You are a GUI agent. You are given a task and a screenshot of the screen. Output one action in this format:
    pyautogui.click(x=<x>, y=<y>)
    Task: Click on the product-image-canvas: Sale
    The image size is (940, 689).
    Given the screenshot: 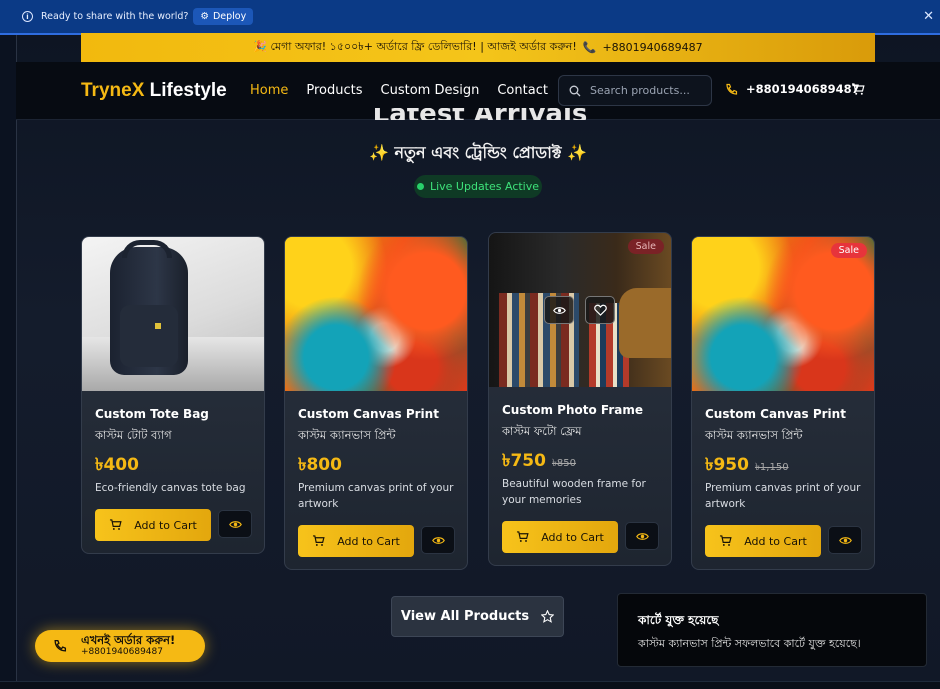 What is the action you would take?
    pyautogui.click(x=783, y=314)
    